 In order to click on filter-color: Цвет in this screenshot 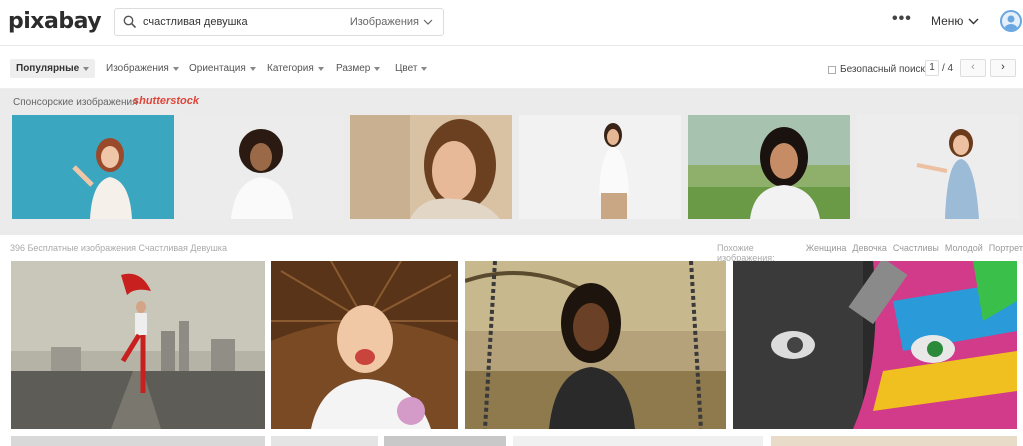, I will do `click(411, 68)`.